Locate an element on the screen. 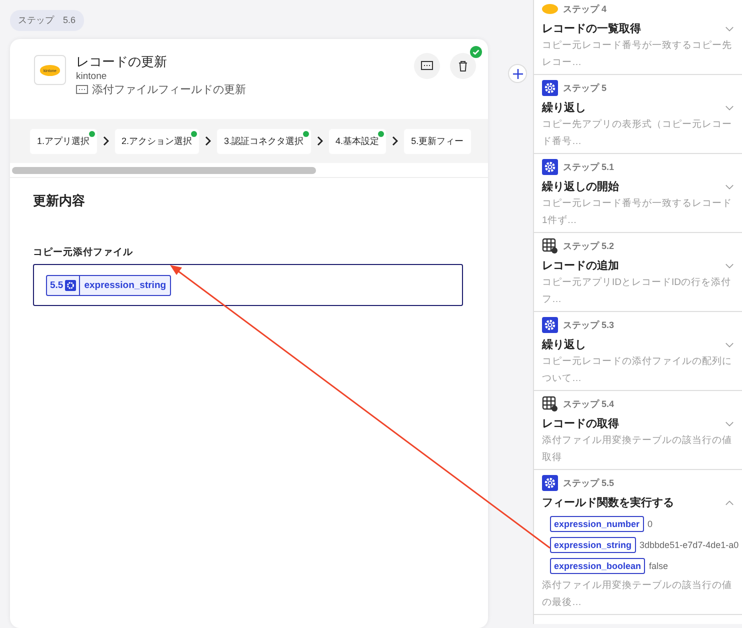  output-variable-token: expression_boolean is located at coordinates (598, 566).